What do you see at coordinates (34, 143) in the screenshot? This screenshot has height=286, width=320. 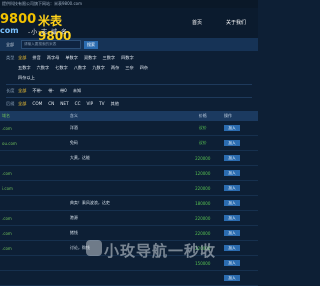 I see `domain-cell: ou.com` at bounding box center [34, 143].